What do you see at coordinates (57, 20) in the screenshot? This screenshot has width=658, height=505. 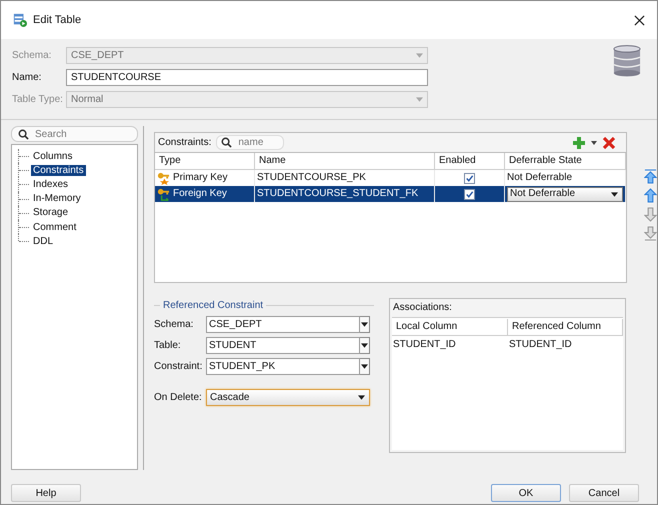 I see `window-title: Edit Table` at bounding box center [57, 20].